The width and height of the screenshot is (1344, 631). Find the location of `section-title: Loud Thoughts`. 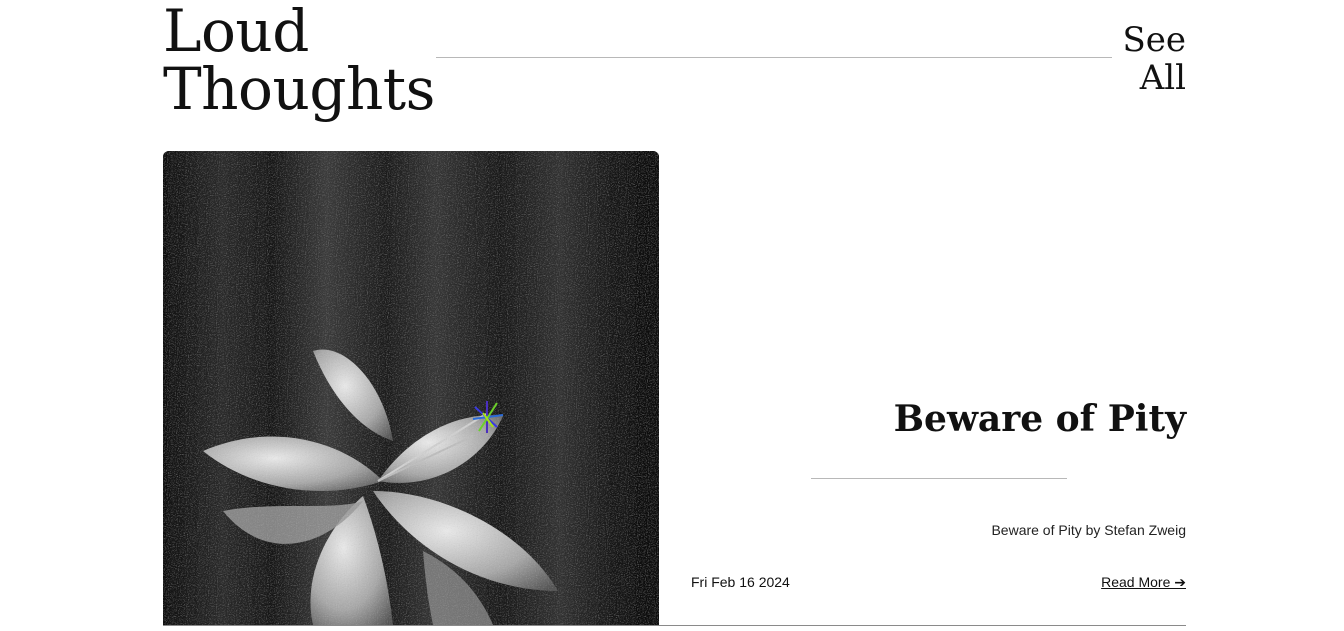

section-title: Loud Thoughts is located at coordinates (299, 60).